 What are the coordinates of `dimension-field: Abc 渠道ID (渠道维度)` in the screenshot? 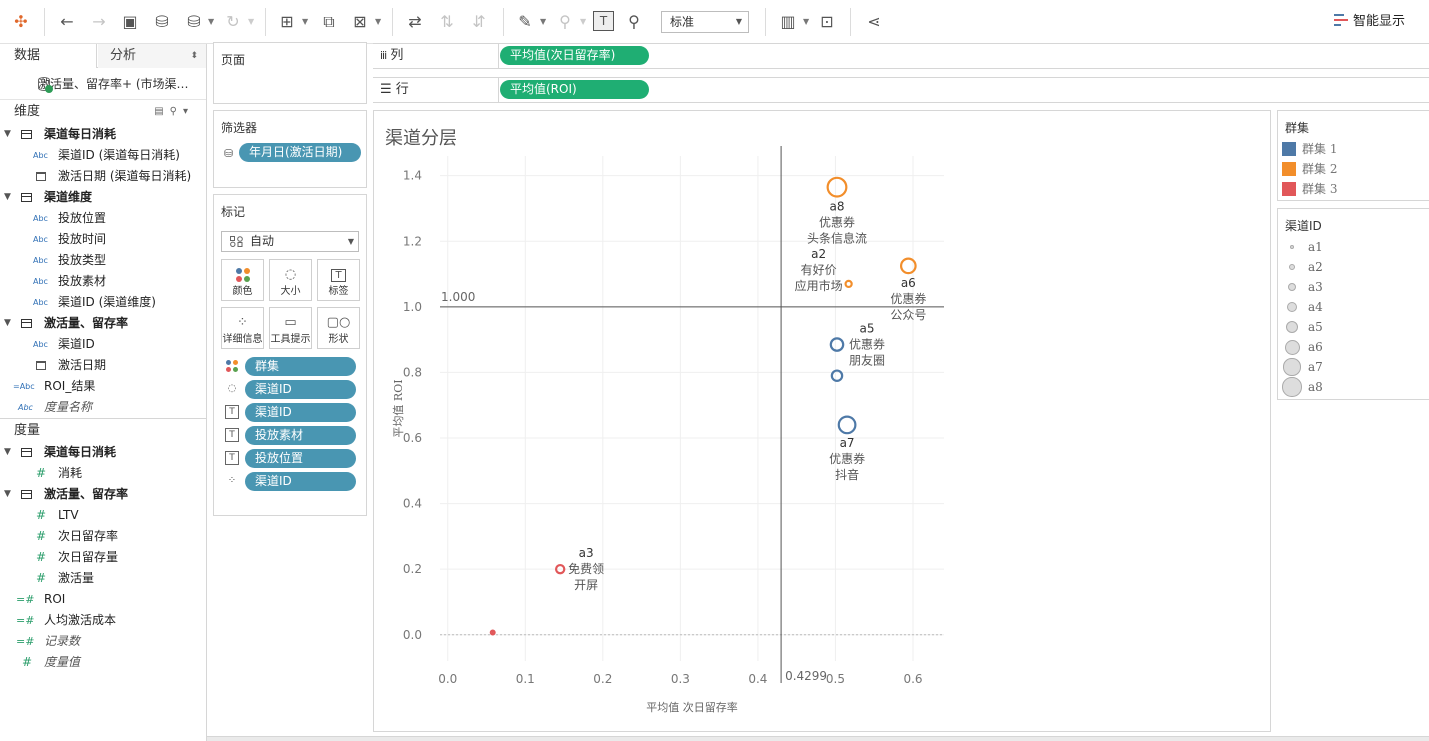 It's located at (103, 302).